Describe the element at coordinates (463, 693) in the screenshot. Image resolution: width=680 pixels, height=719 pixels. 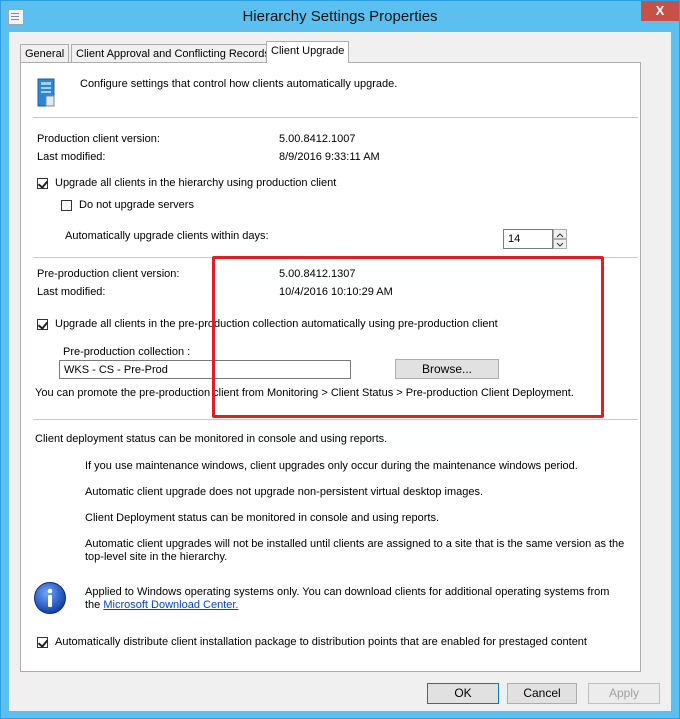
I see `ok-button: OK` at that location.